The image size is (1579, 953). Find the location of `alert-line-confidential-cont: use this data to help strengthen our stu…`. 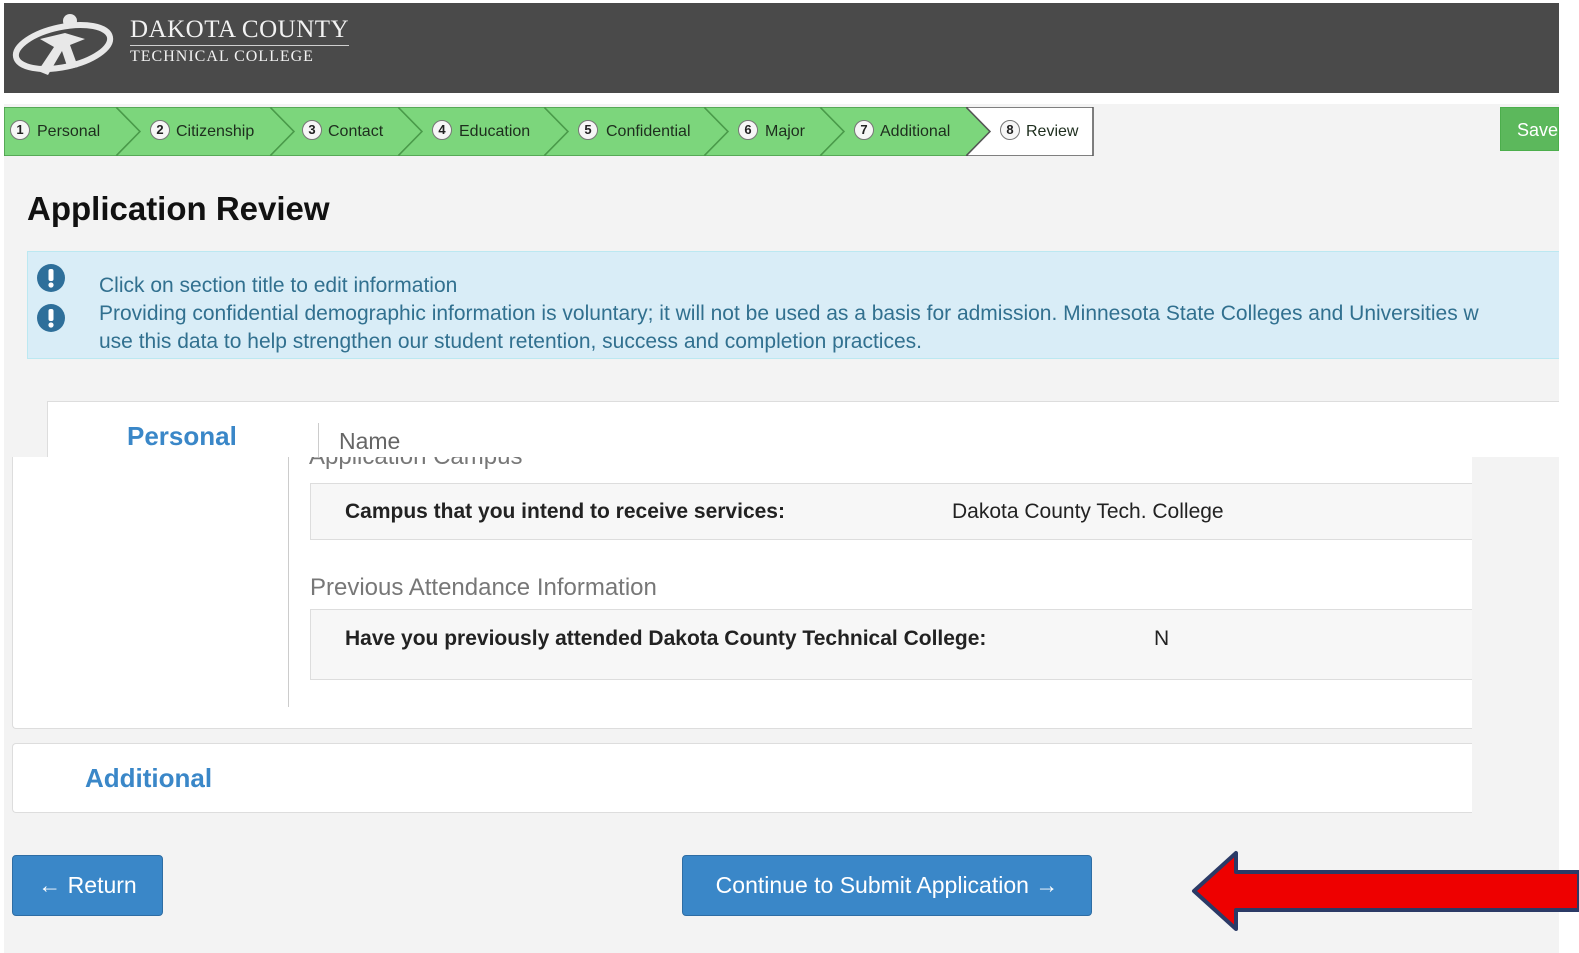

alert-line-confidential-cont: use this data to help strengthen our stu… is located at coordinates (510, 341).